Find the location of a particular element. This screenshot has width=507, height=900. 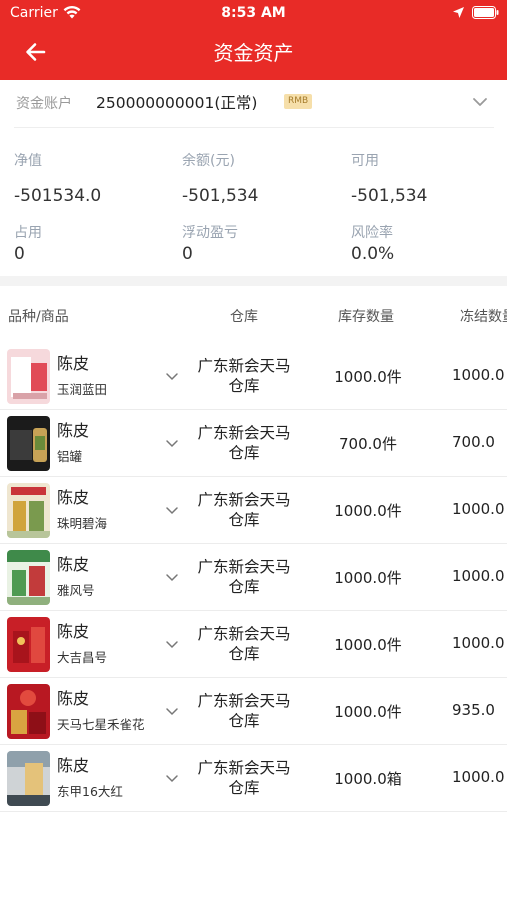

table-row: 陈皮 大吉昌号 广东新会天马仓库 1000.0件 1000.0 is located at coordinates (253, 644).